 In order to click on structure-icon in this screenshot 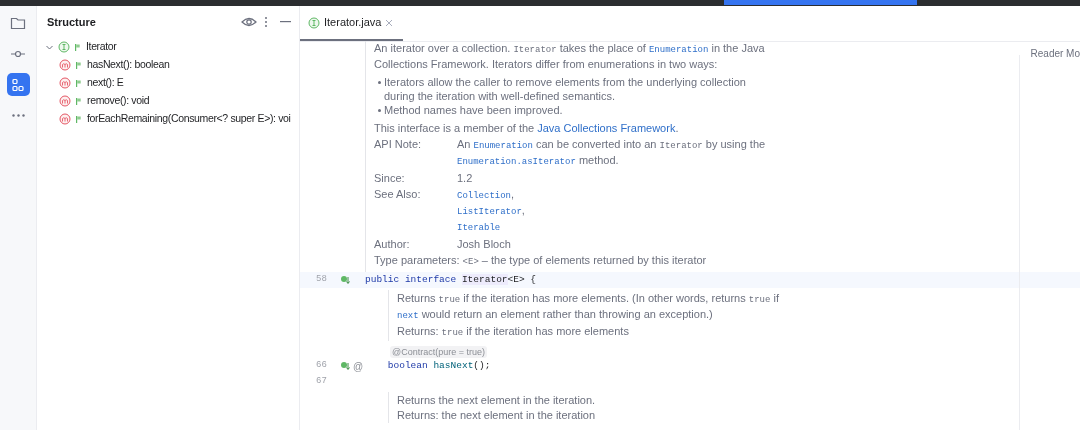, I will do `click(18, 84)`.